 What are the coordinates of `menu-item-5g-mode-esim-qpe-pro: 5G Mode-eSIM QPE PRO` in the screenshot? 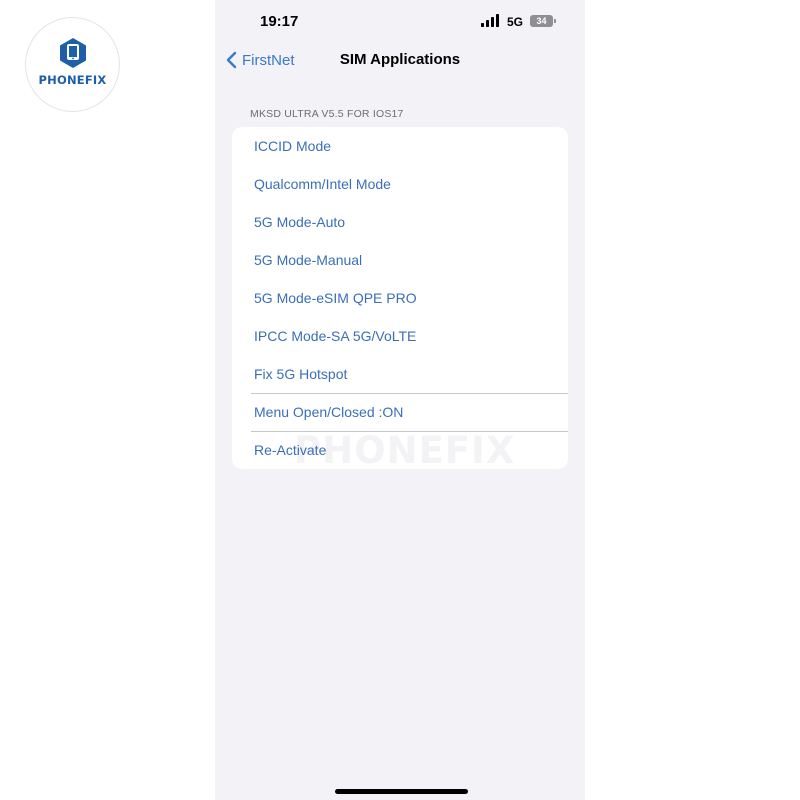 It's located at (400, 298).